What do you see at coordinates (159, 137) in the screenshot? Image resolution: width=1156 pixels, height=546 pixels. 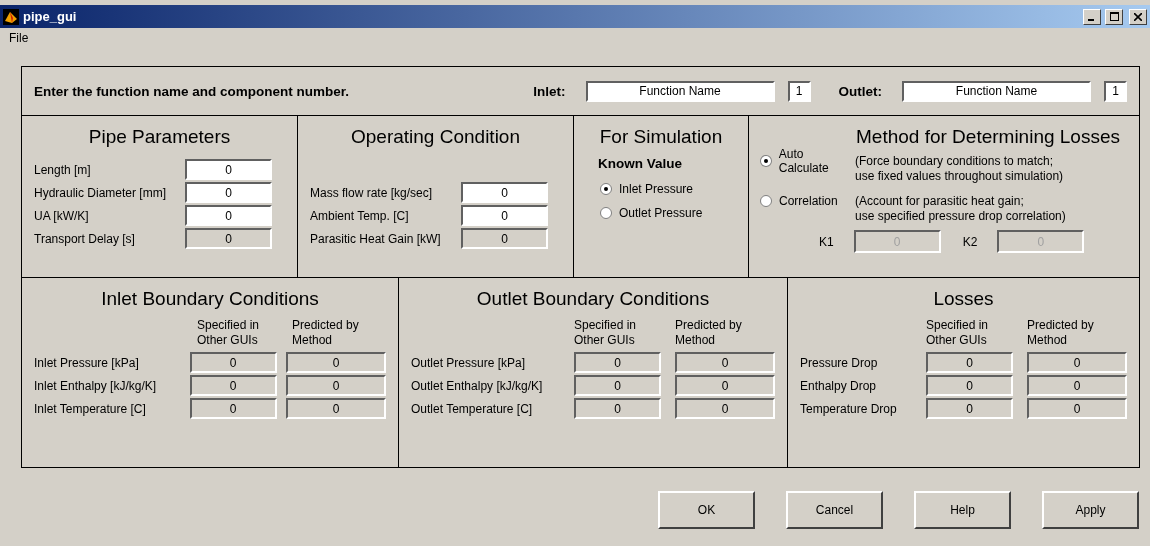 I see `section-title: Pipe Parameters` at bounding box center [159, 137].